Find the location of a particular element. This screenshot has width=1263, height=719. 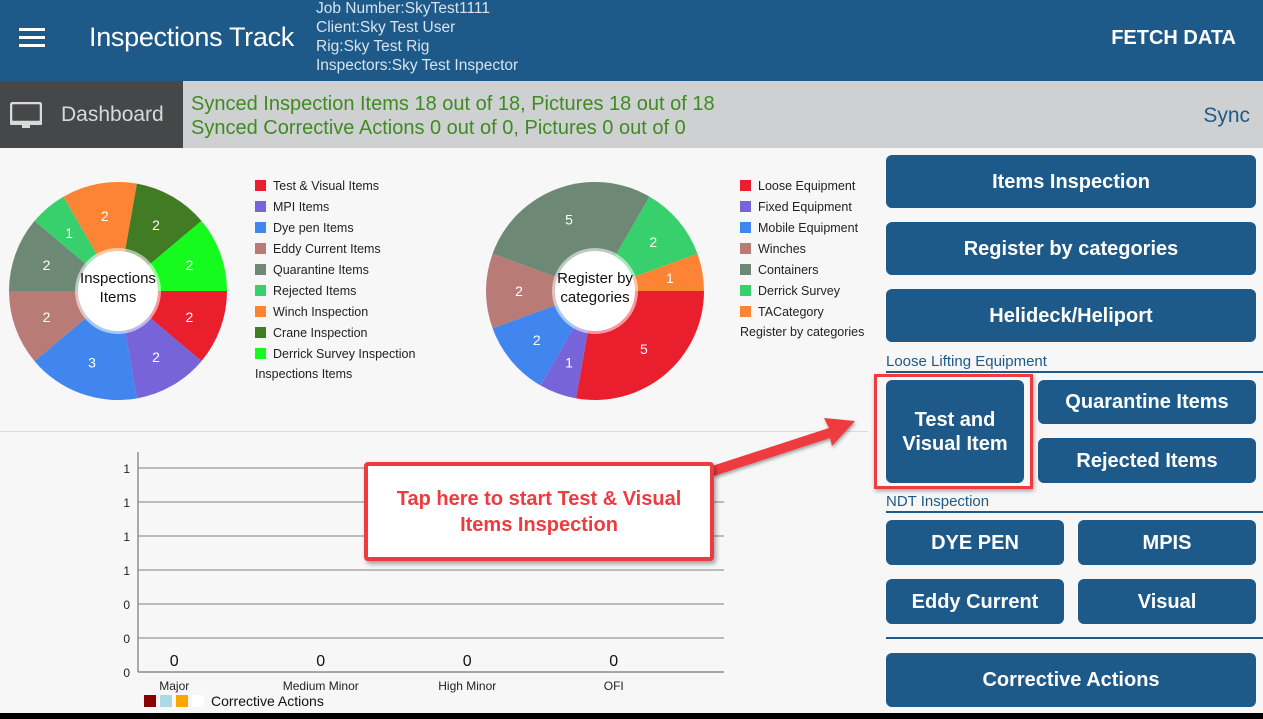

legend-label: Derrick Survey Inspection is located at coordinates (344, 353).